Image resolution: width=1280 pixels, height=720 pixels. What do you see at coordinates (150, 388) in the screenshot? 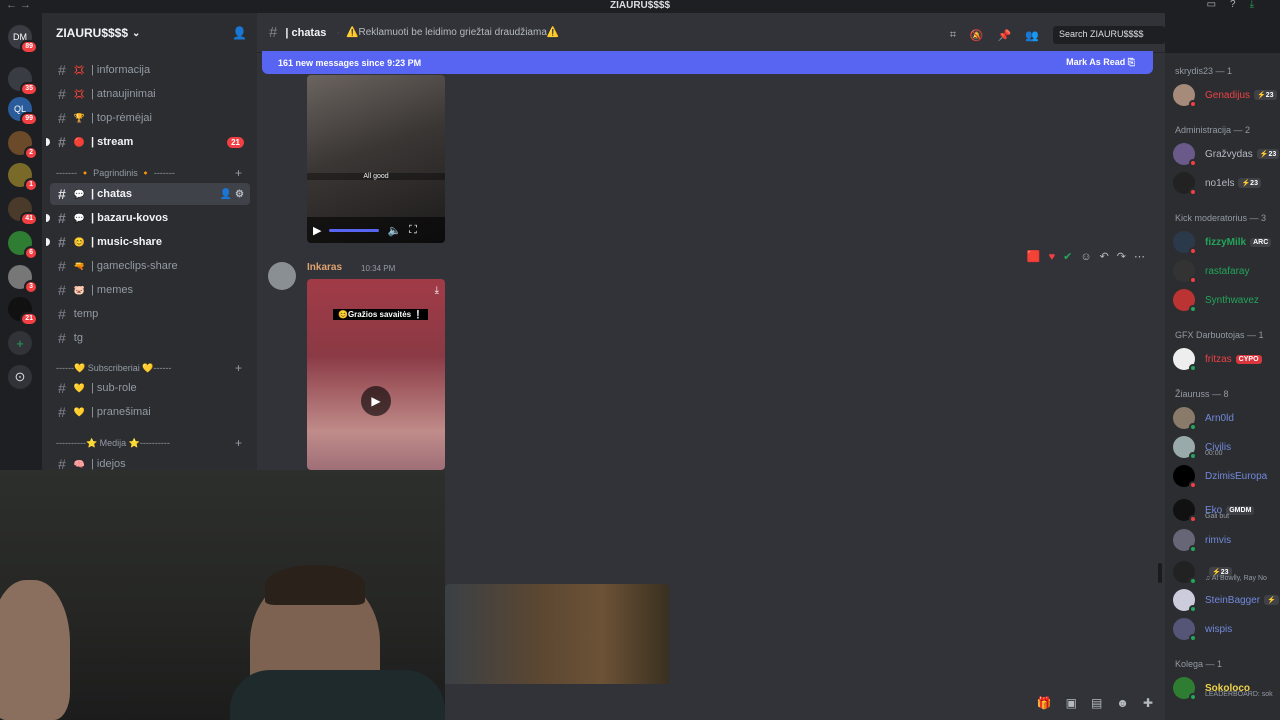
I see `channel-sub-role: # 💛 | sub-role` at bounding box center [150, 388].